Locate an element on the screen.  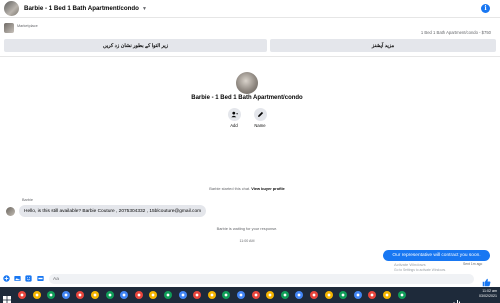
chat-started-text: Barbie started this chat. is located at coordinates (230, 188).